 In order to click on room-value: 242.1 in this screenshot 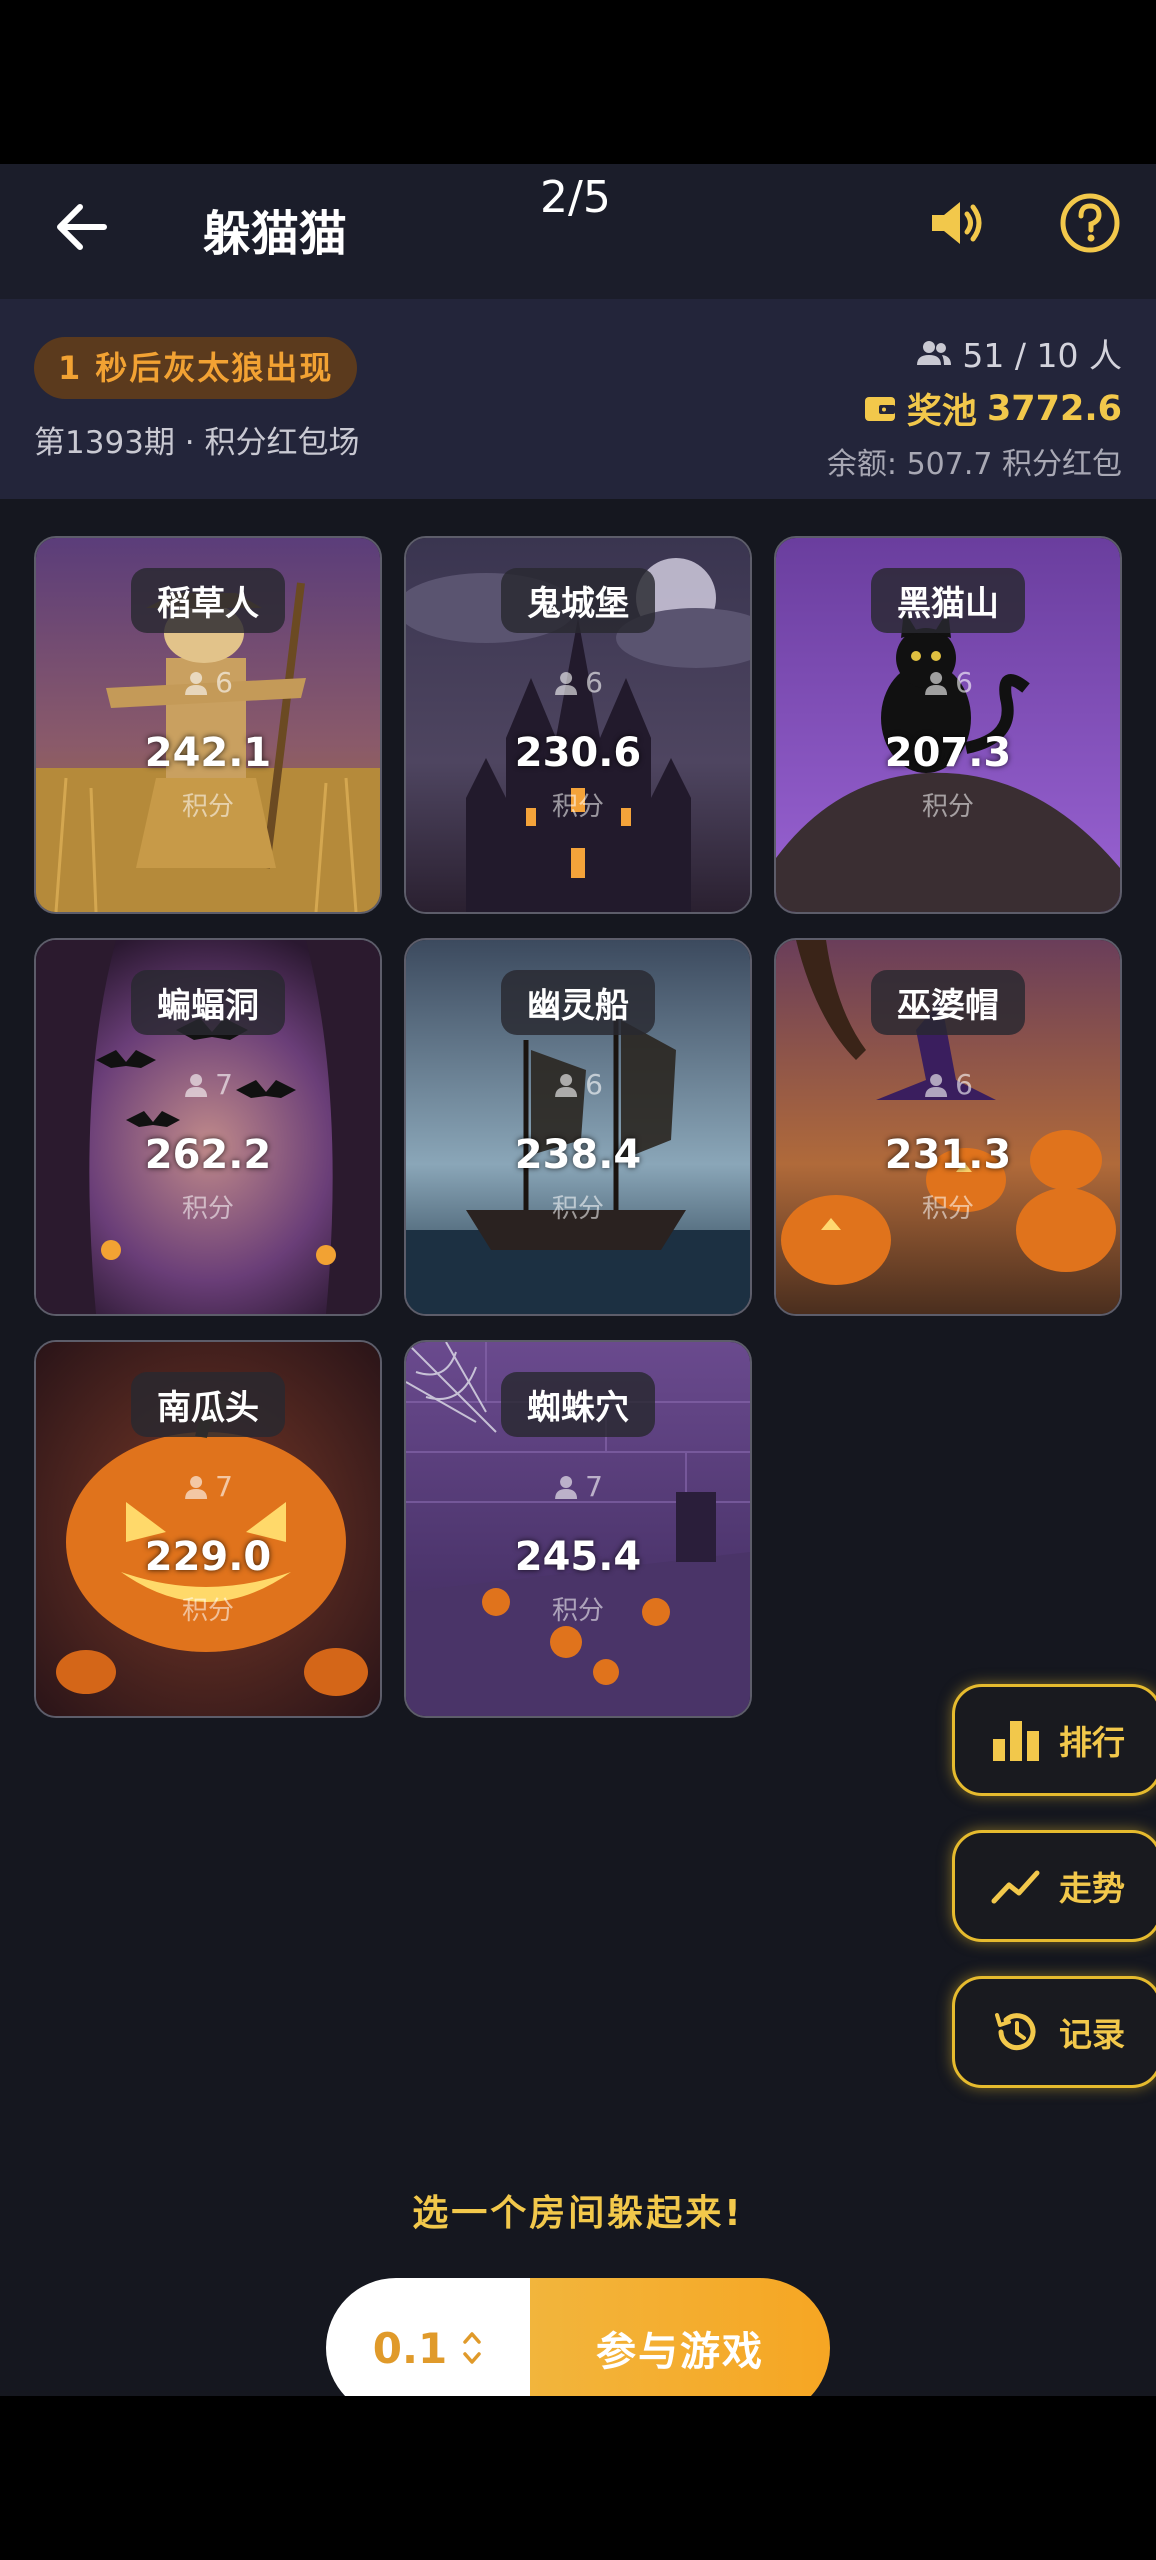, I will do `click(208, 753)`.